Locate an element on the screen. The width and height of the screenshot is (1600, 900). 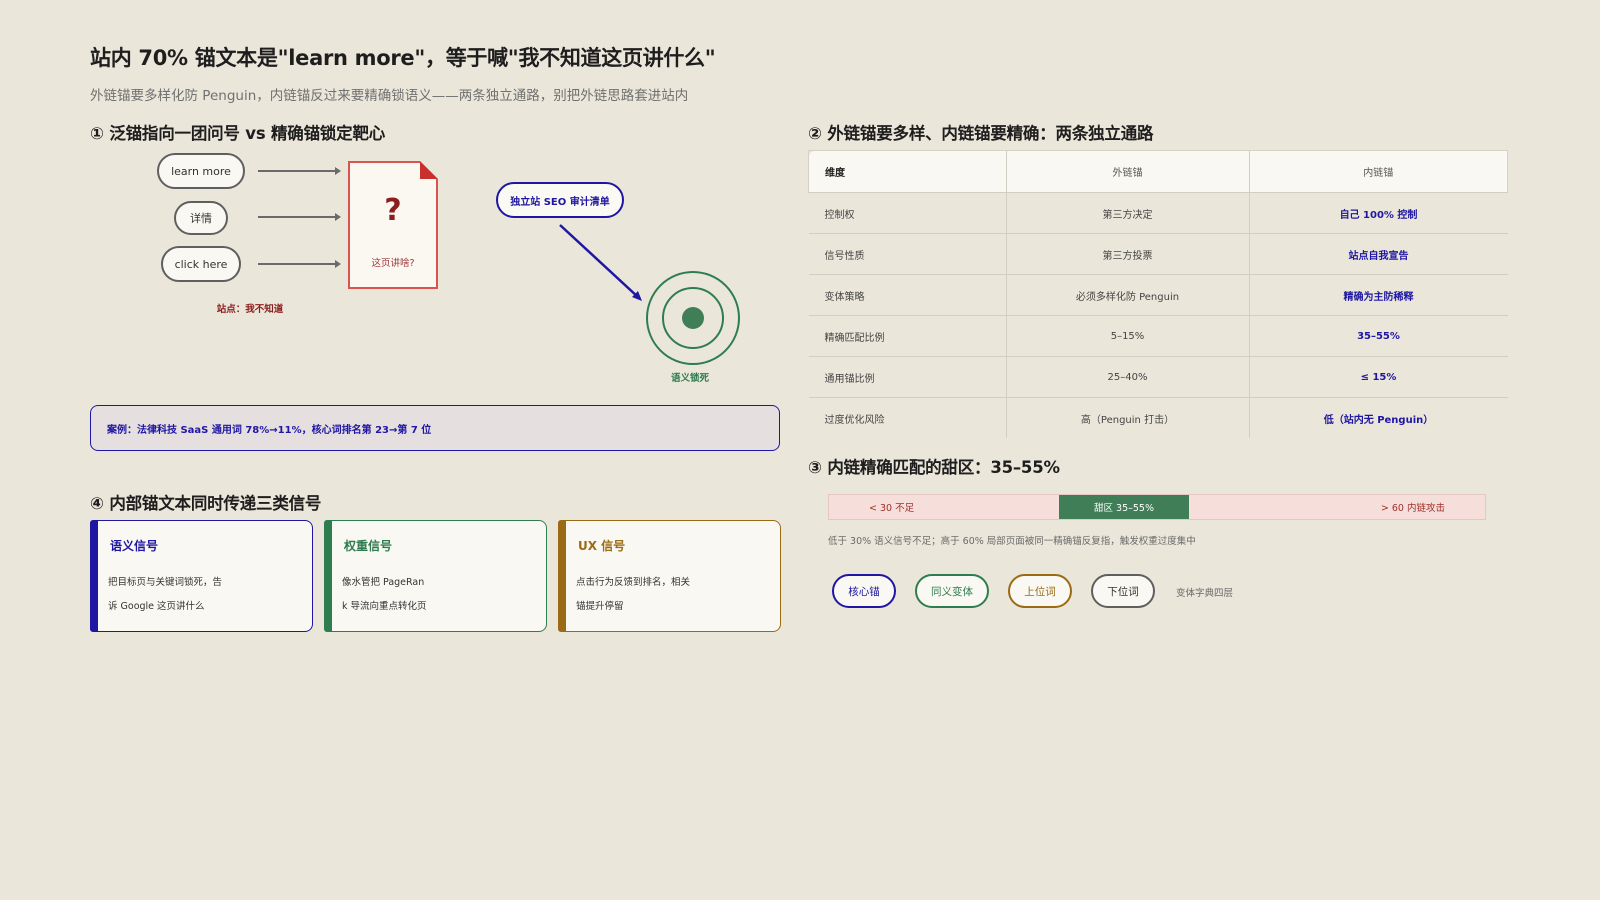
table-cell-internal: 低（站内无 Penguin） is located at coordinates (1378, 417).